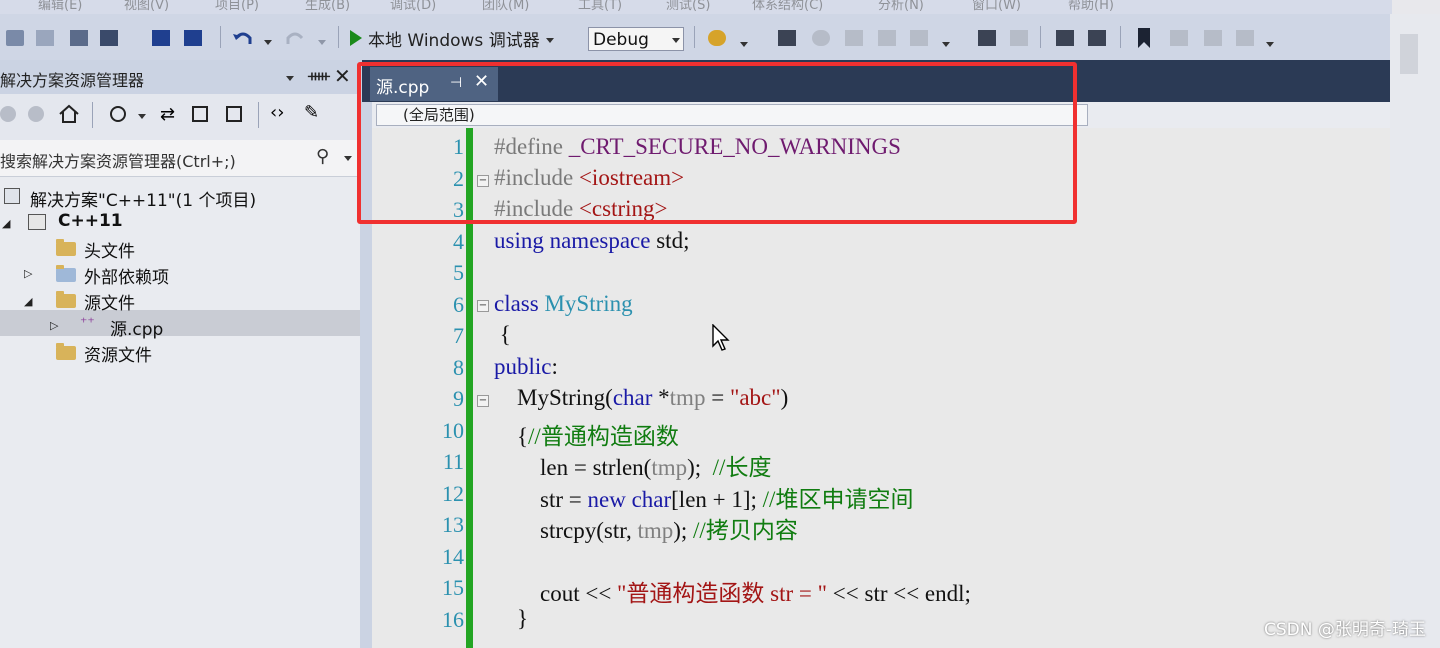 The image size is (1440, 648). Describe the element at coordinates (118, 114) in the screenshot. I see `sync-icon` at that location.